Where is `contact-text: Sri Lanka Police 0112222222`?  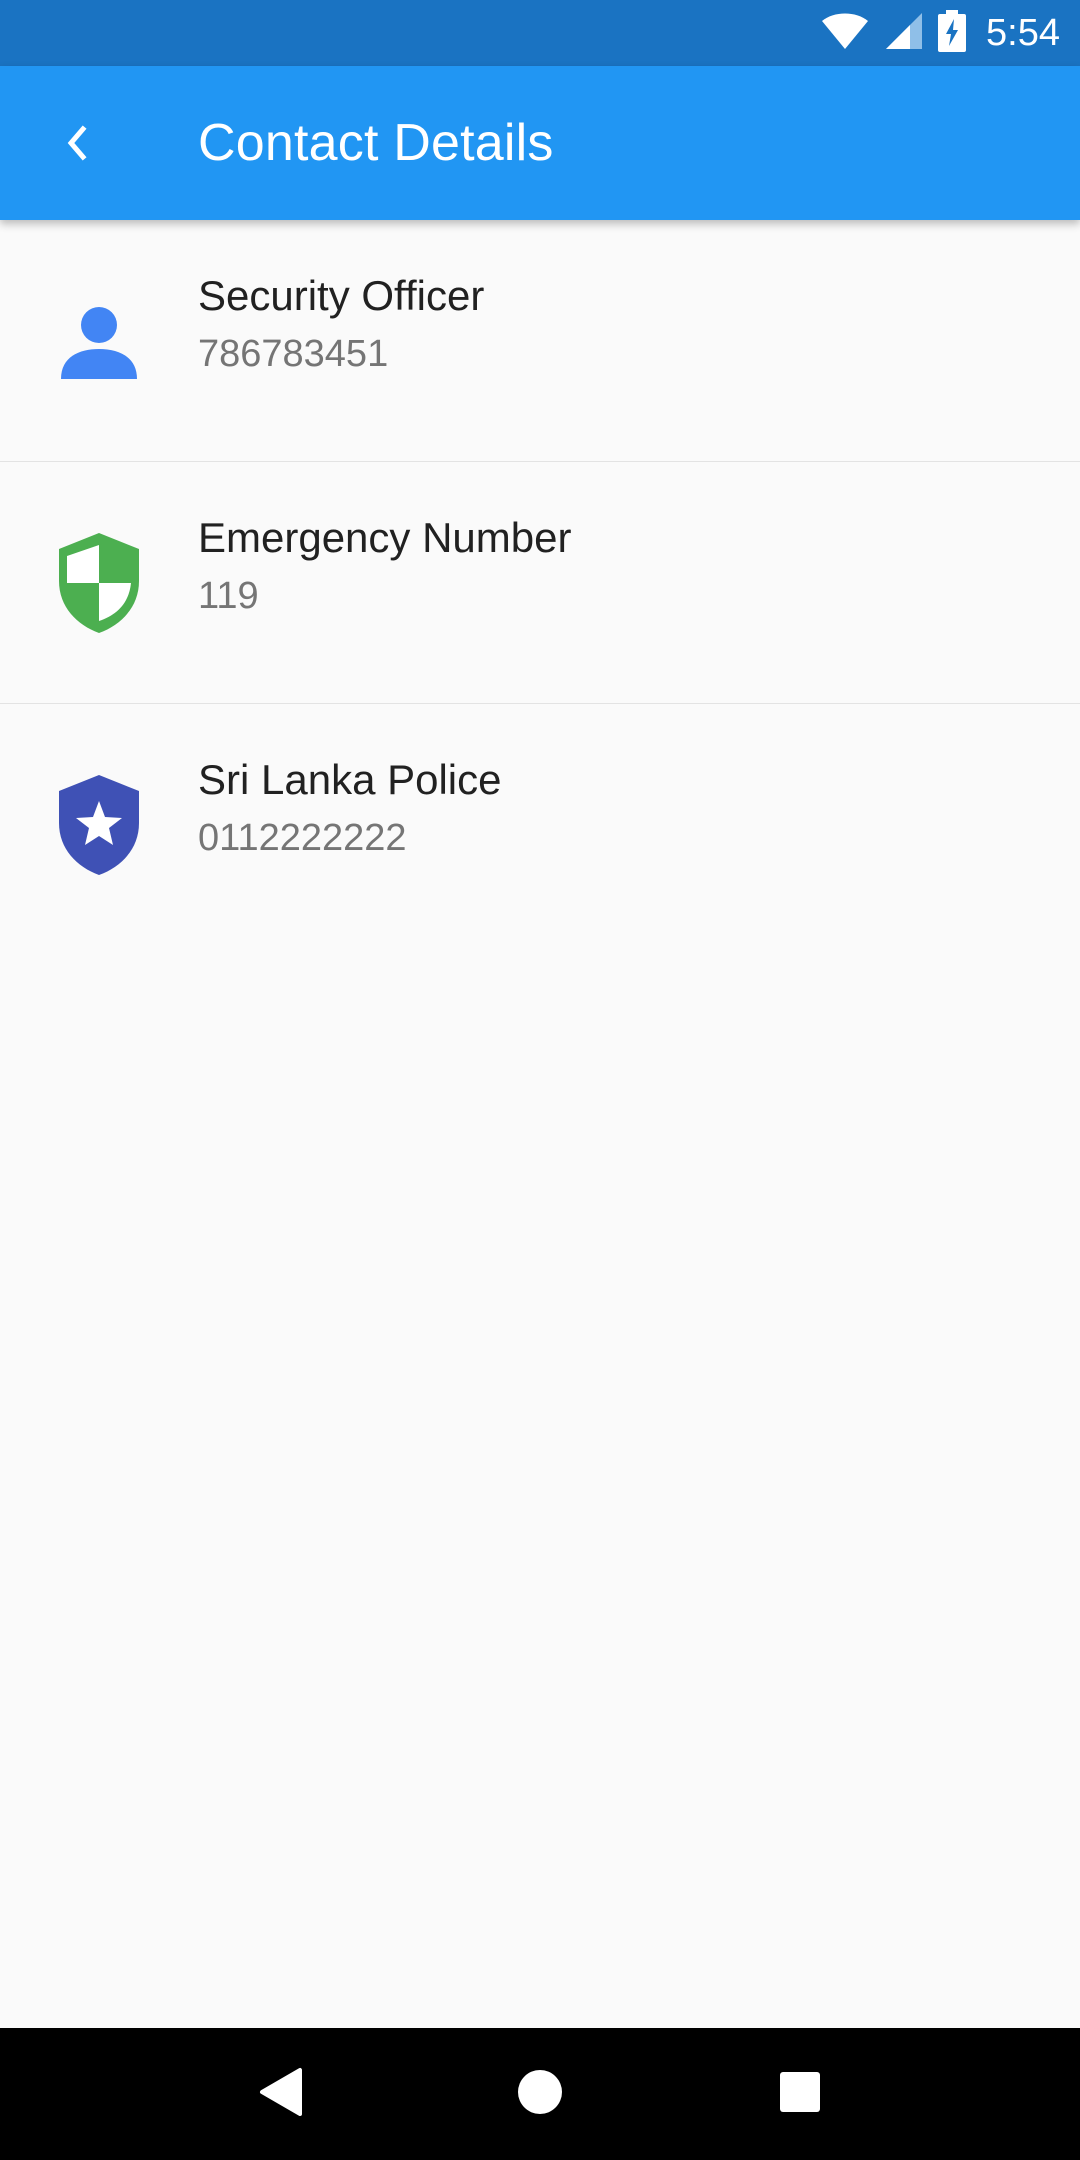
contact-text: Sri Lanka Police 0112222222 is located at coordinates (350, 809).